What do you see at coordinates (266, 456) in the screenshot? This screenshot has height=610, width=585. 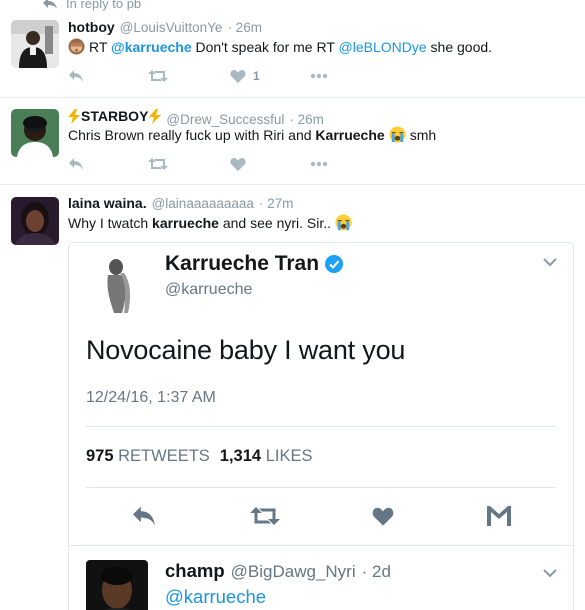 I see `like-stat: 1,314 LIKES` at bounding box center [266, 456].